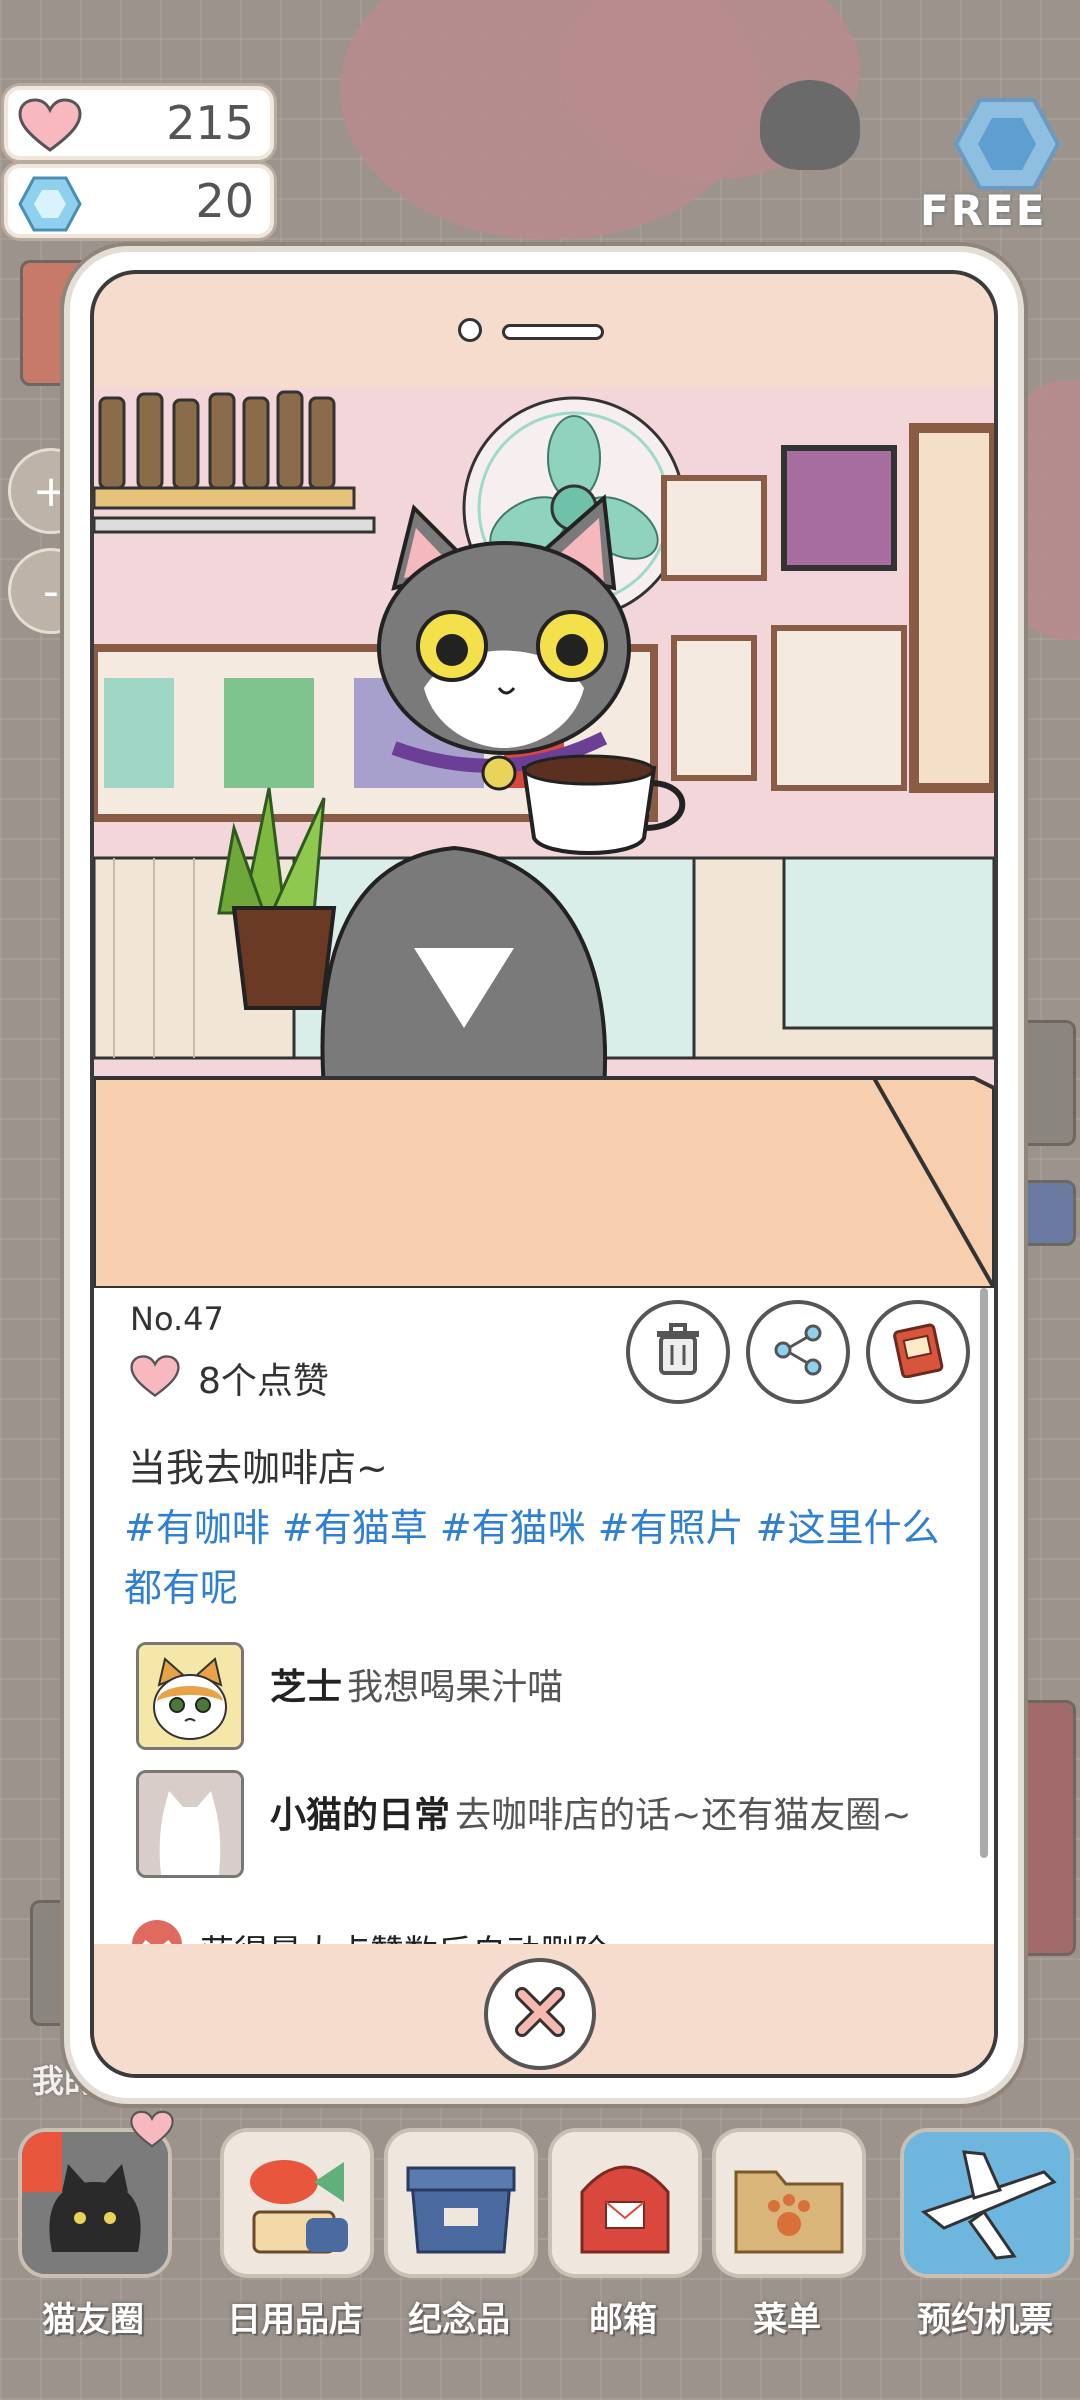 Image resolution: width=1080 pixels, height=2400 pixels. I want to click on photo-album-icon, so click(918, 1352).